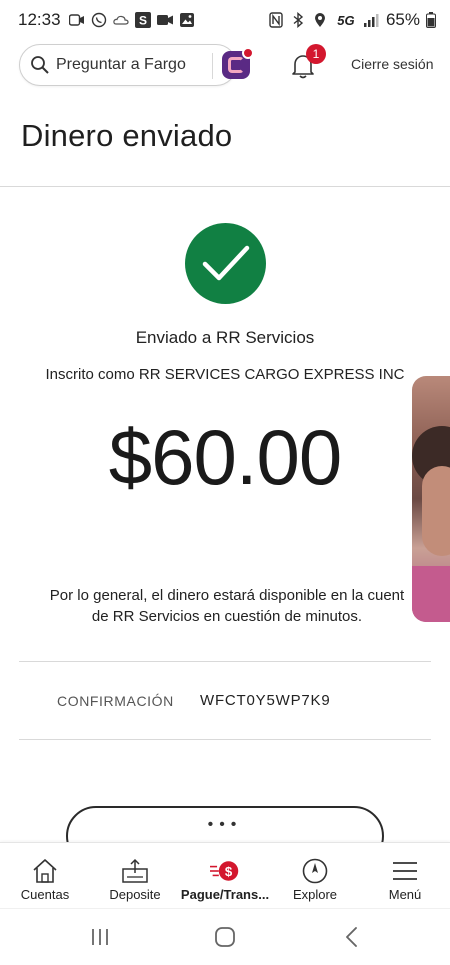 The image size is (450, 965). What do you see at coordinates (135, 871) in the screenshot?
I see `deposit-icon` at bounding box center [135, 871].